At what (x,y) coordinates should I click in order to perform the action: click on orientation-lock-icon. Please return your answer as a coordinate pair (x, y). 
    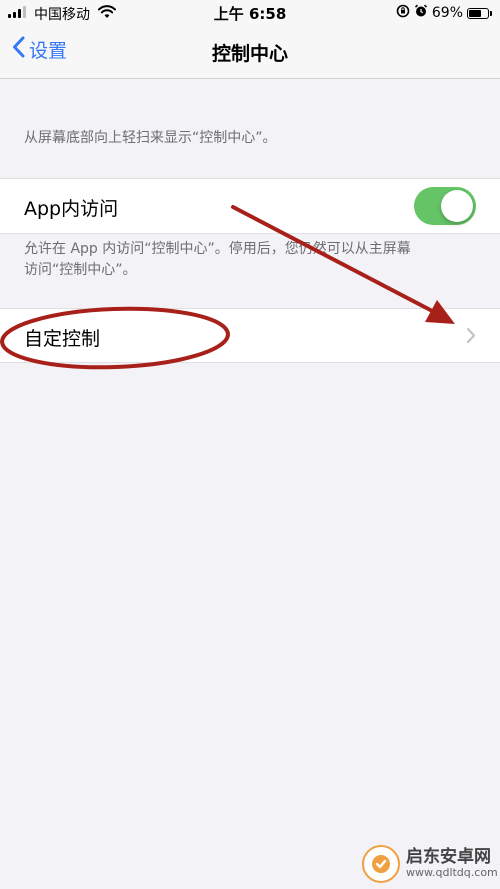
    Looking at the image, I should click on (403, 13).